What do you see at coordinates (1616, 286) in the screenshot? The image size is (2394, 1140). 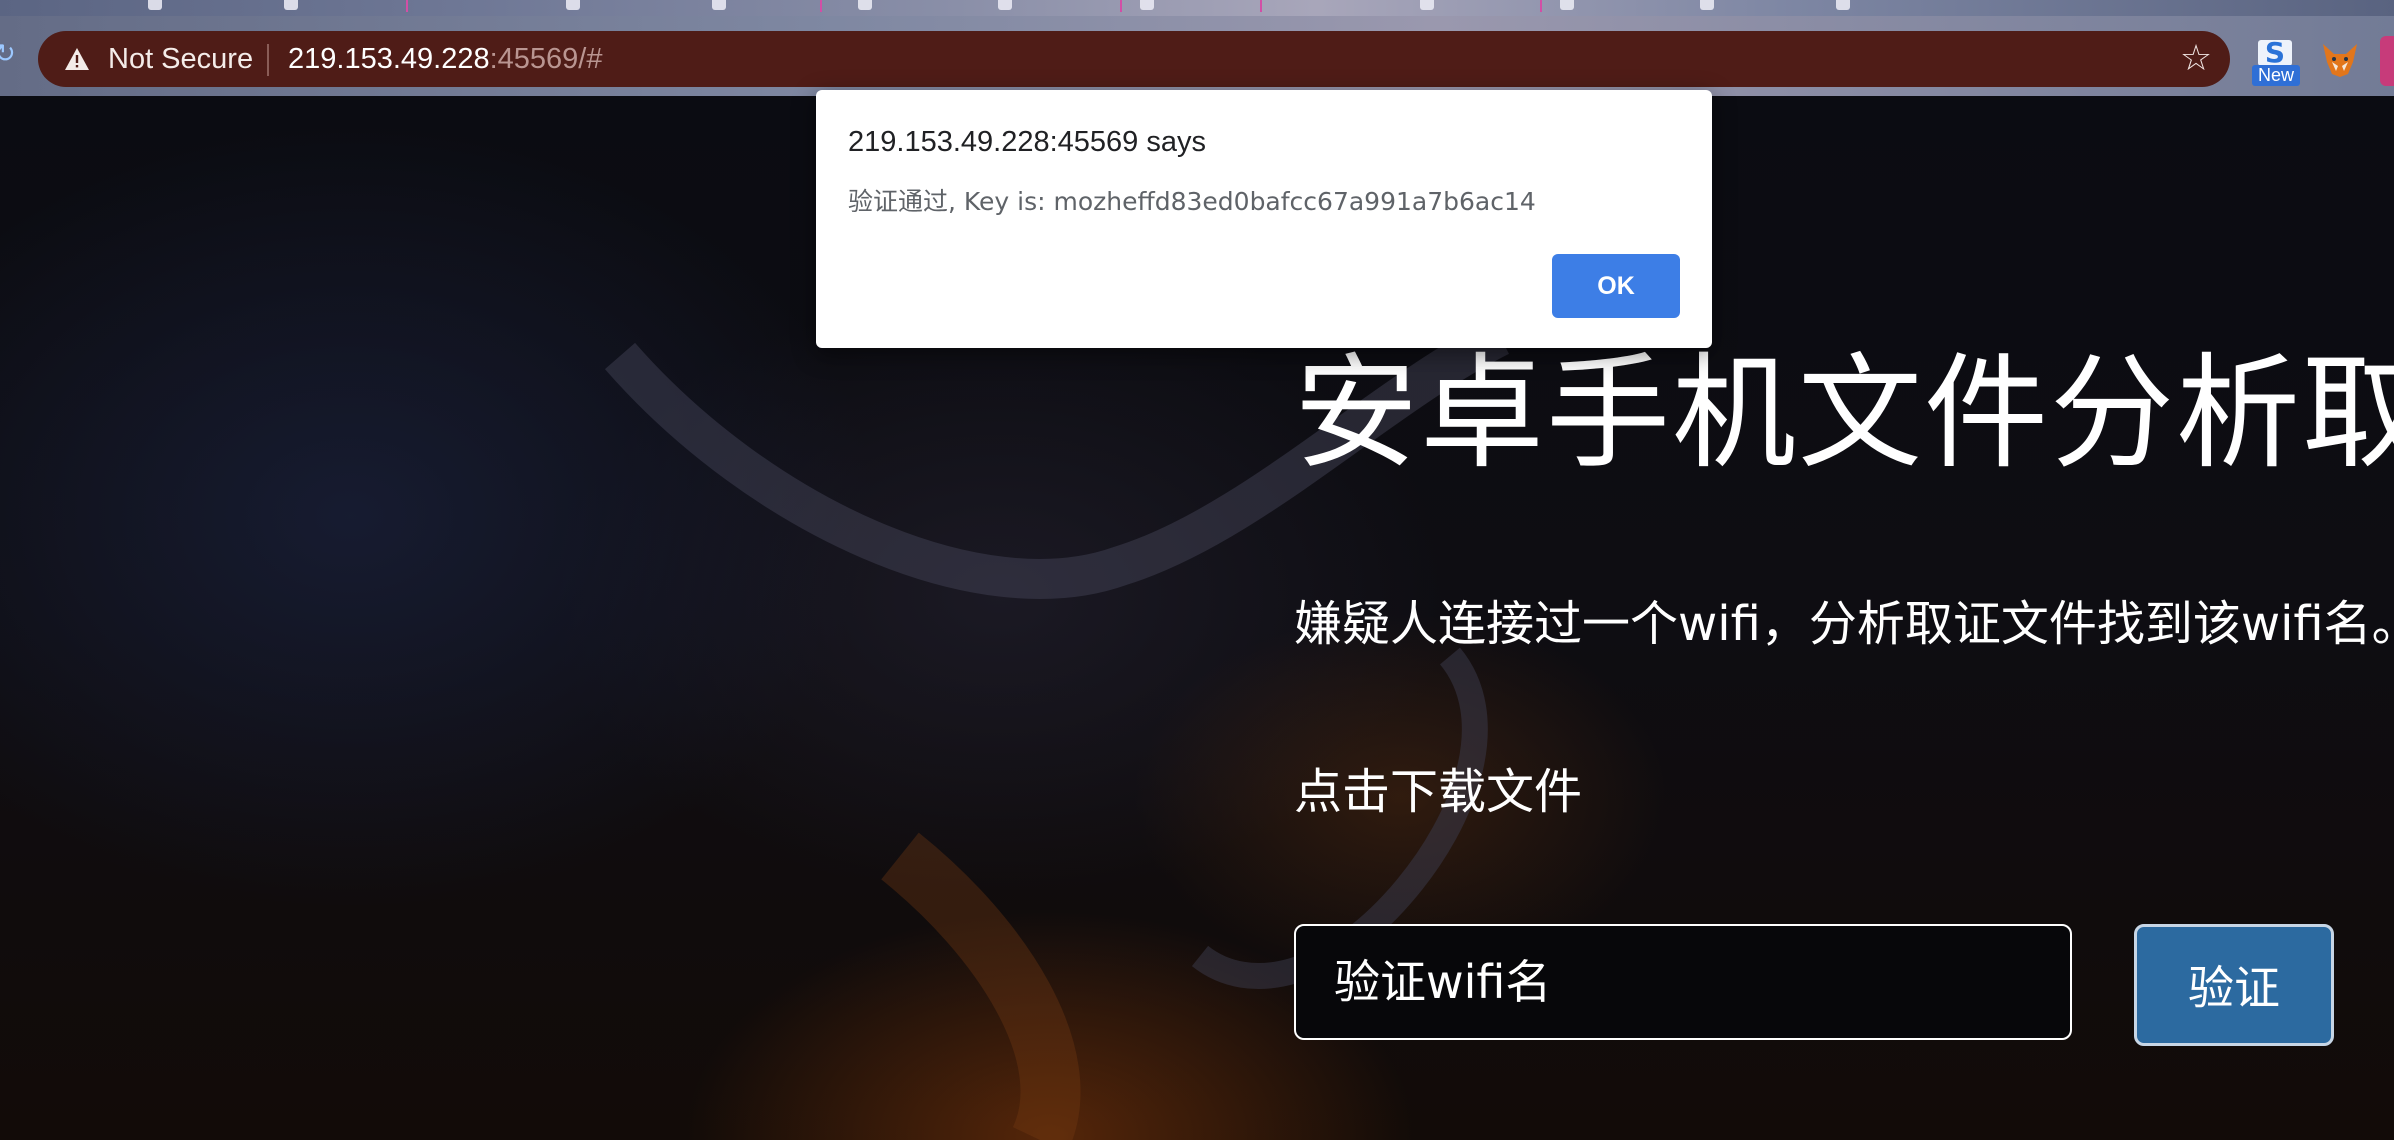 I see `ok-button: OK` at bounding box center [1616, 286].